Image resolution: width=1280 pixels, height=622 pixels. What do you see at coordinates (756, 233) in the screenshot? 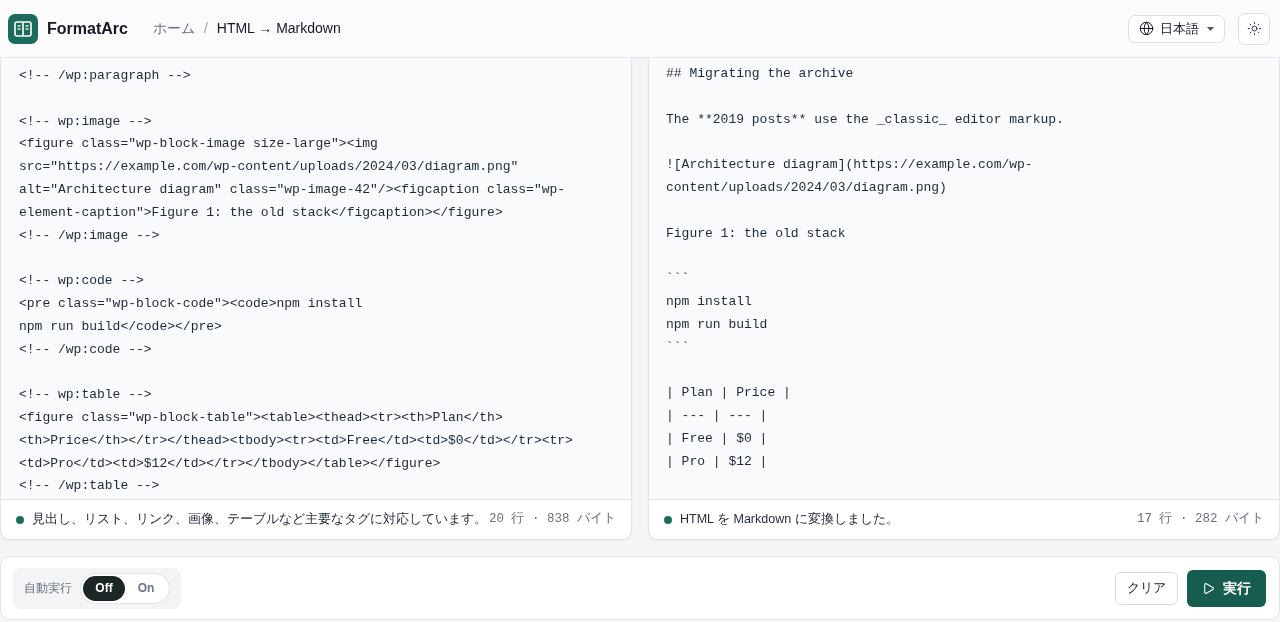
I see `code-line: Figure 1: the old stack` at bounding box center [756, 233].